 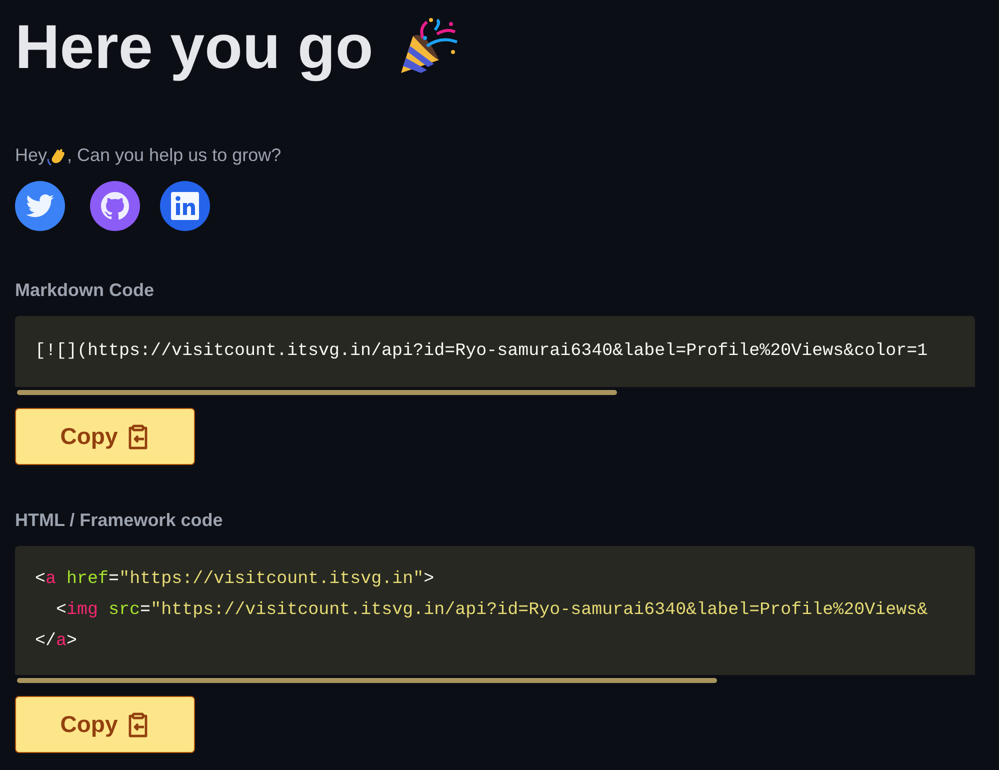 I want to click on github-icon, so click(x=115, y=206).